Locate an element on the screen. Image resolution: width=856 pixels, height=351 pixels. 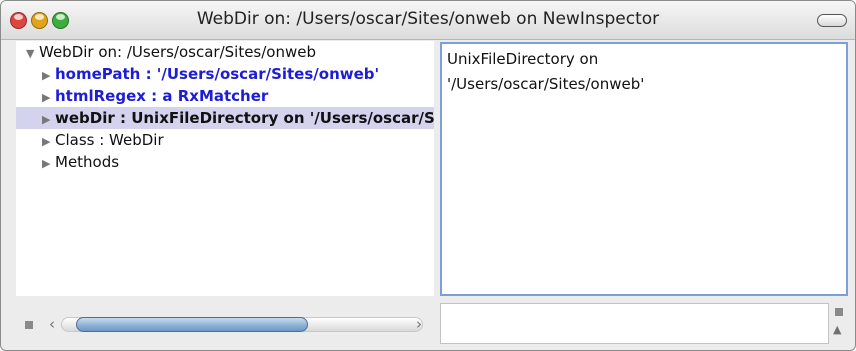
scroll-thumb is located at coordinates (192, 324).